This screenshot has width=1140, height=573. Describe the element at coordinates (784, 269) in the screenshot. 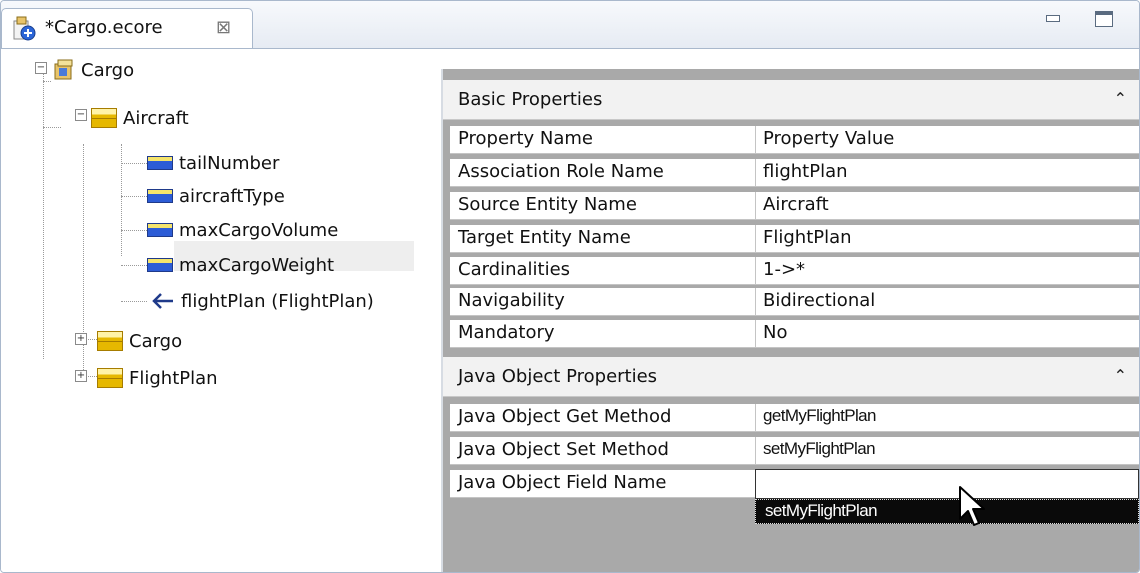

I see `property-value: 1->*` at that location.